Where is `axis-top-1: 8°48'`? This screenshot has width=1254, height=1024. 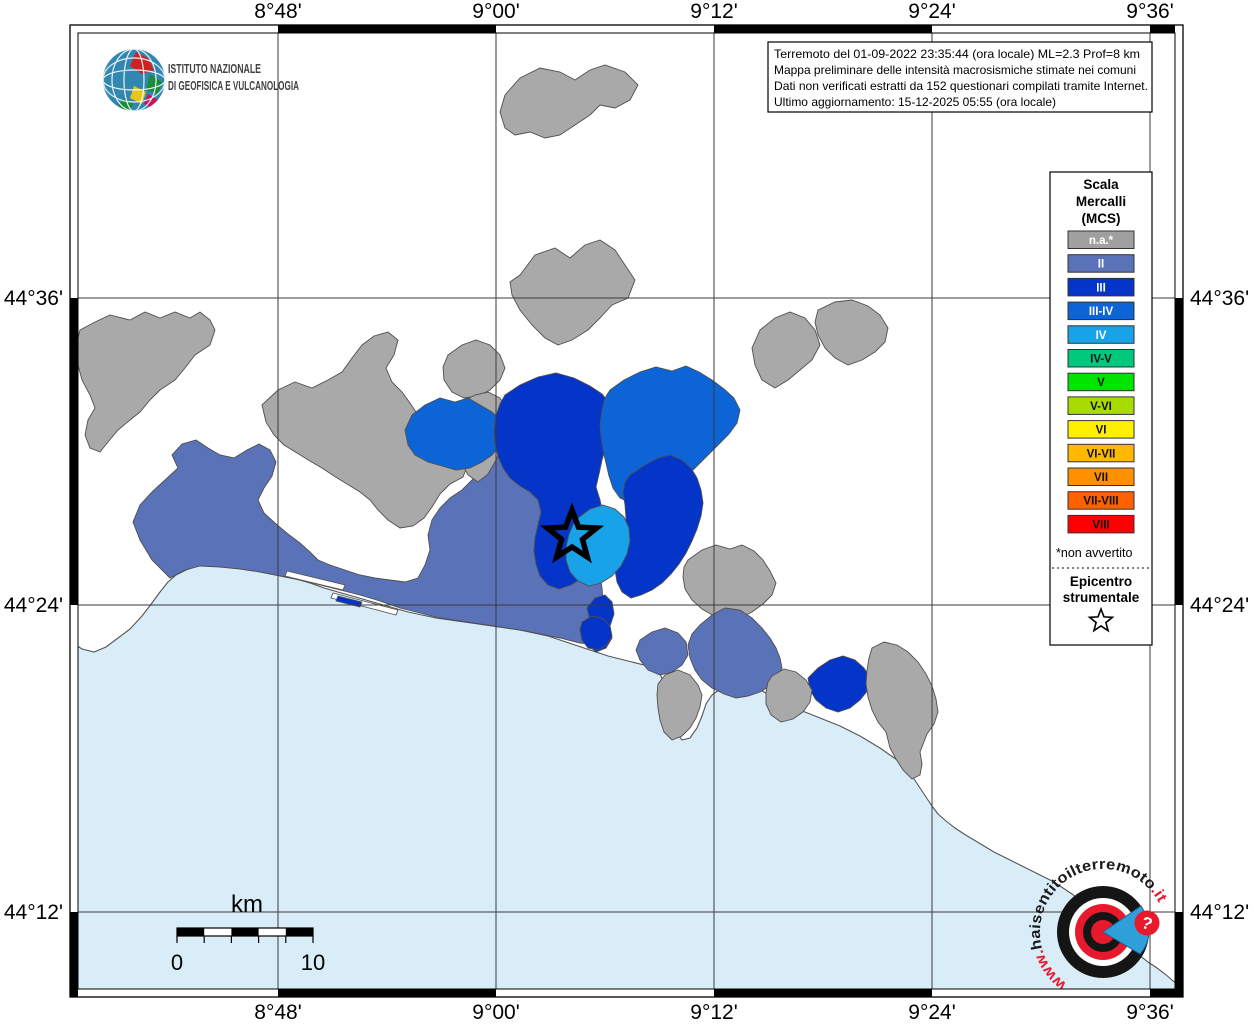
axis-top-1: 8°48' is located at coordinates (277, 11).